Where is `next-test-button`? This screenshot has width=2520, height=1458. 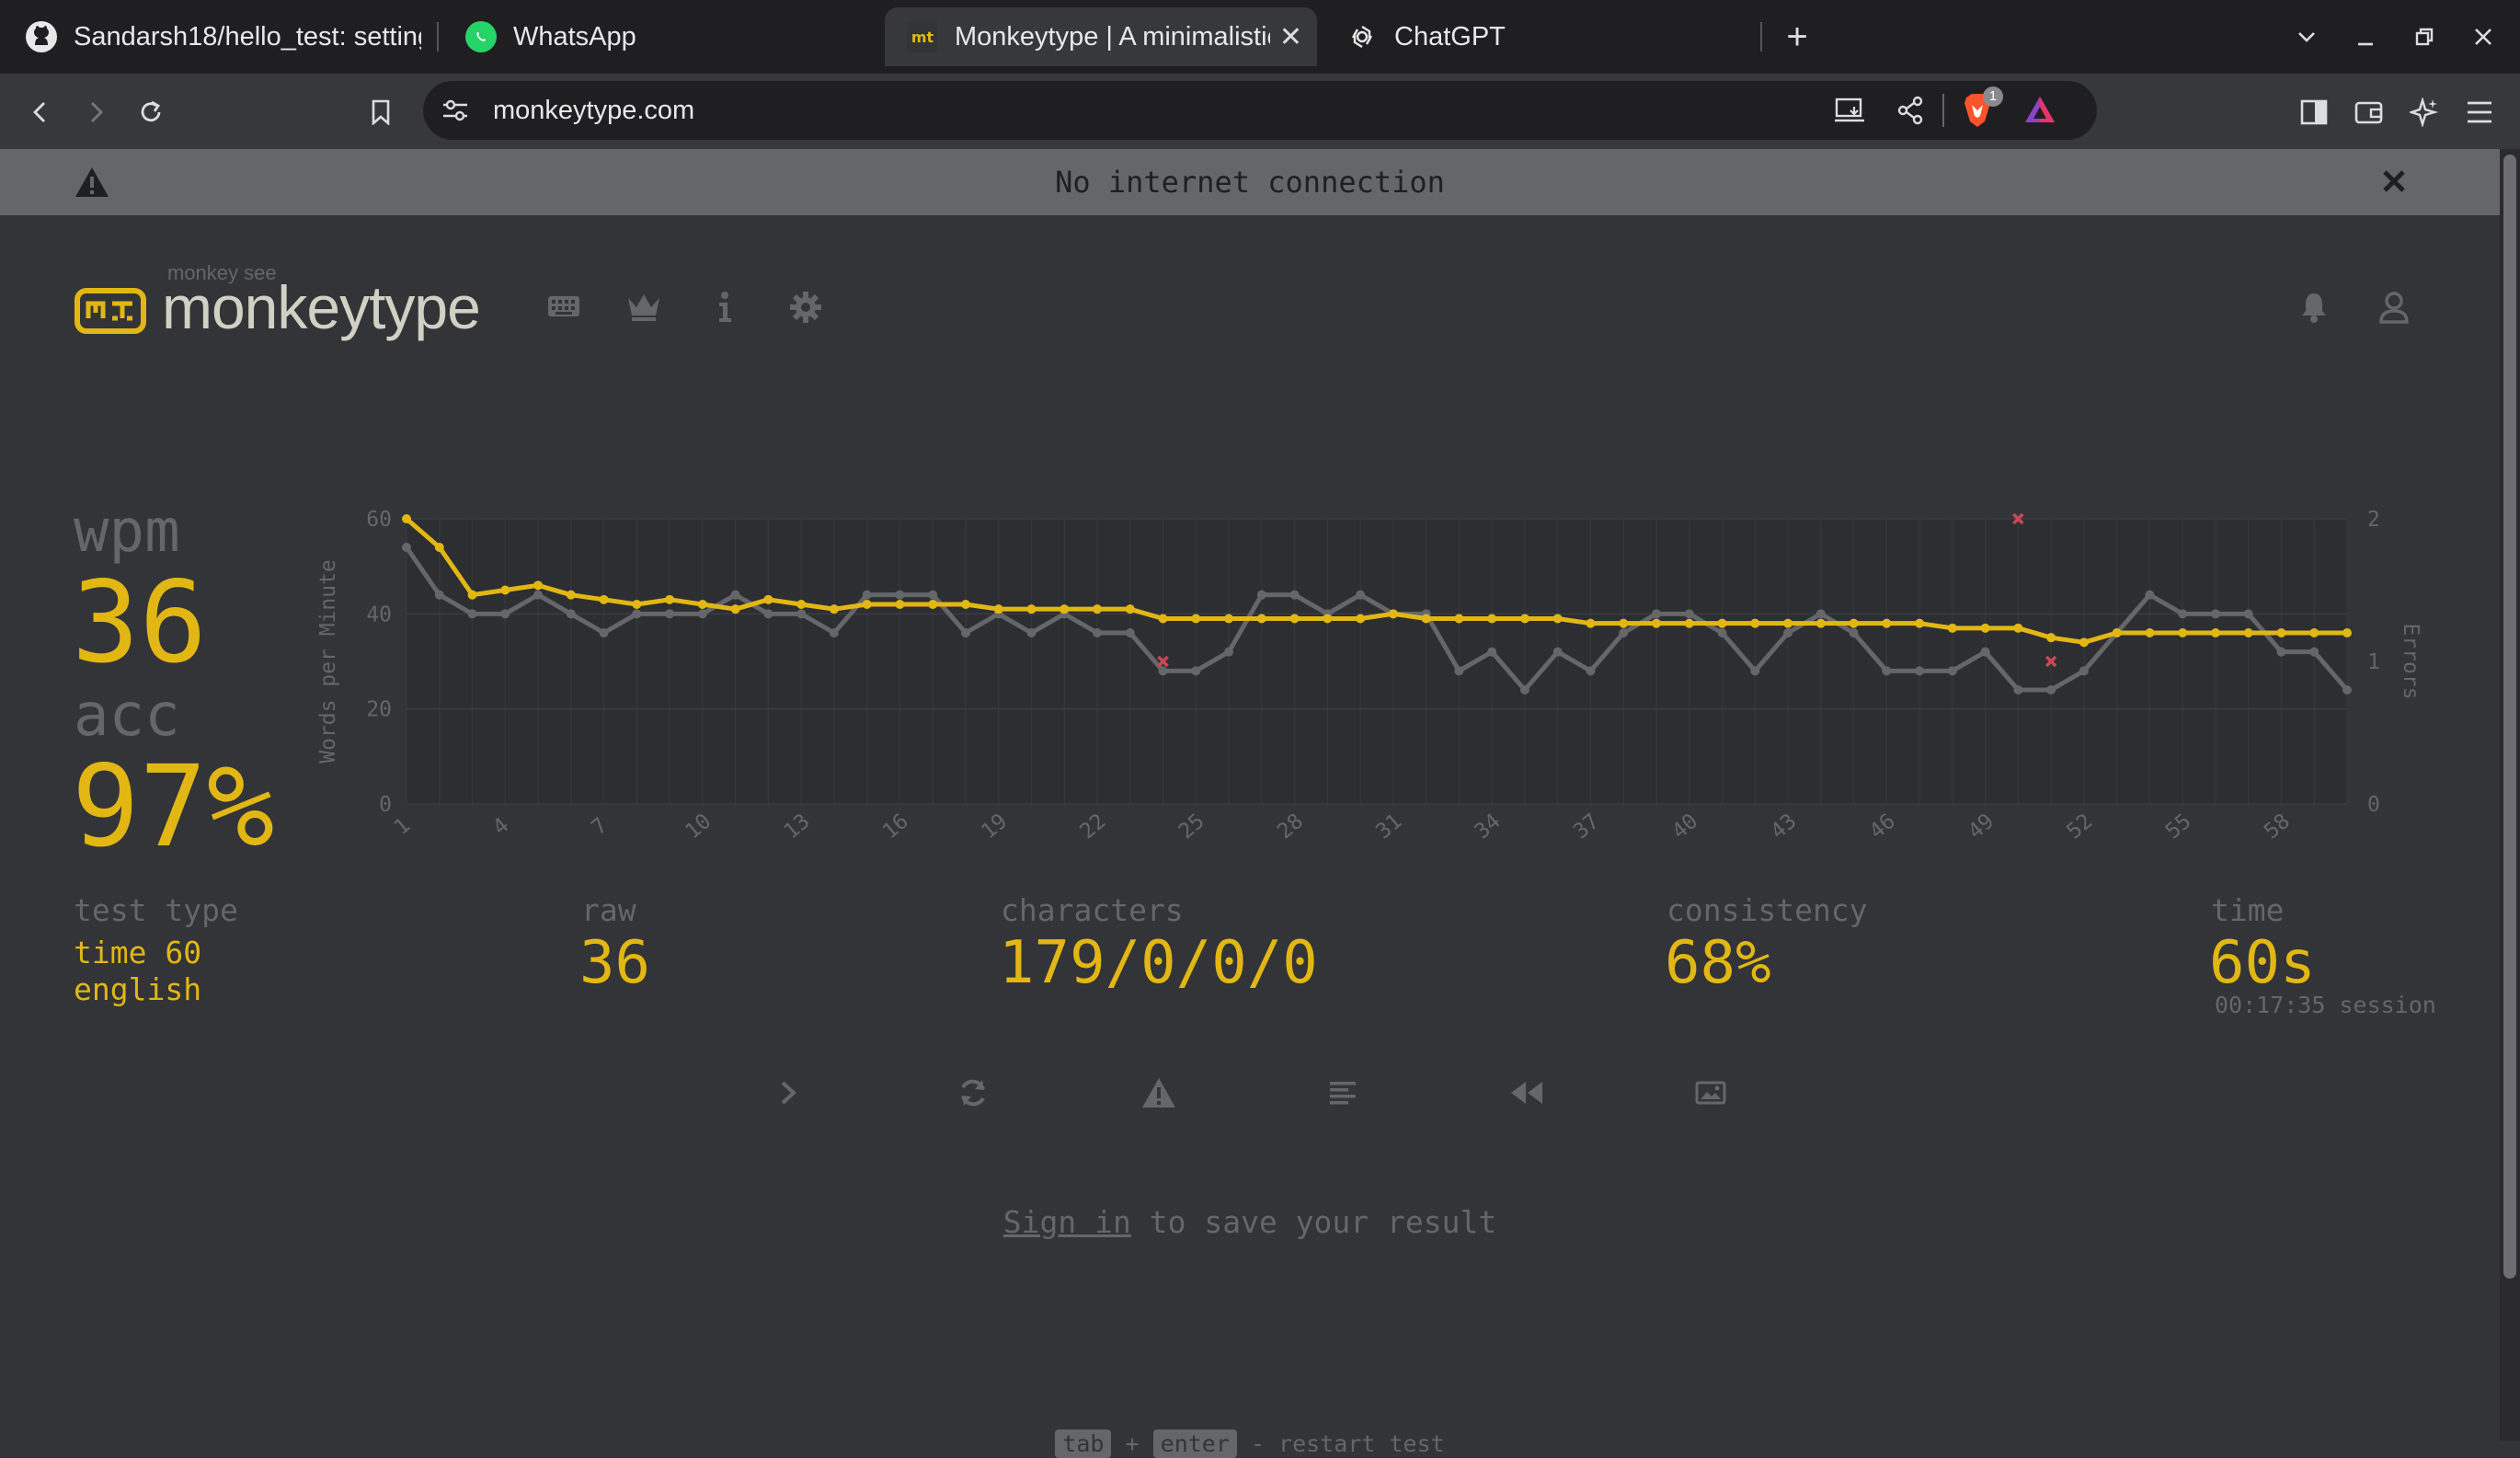
next-test-button is located at coordinates (789, 1092).